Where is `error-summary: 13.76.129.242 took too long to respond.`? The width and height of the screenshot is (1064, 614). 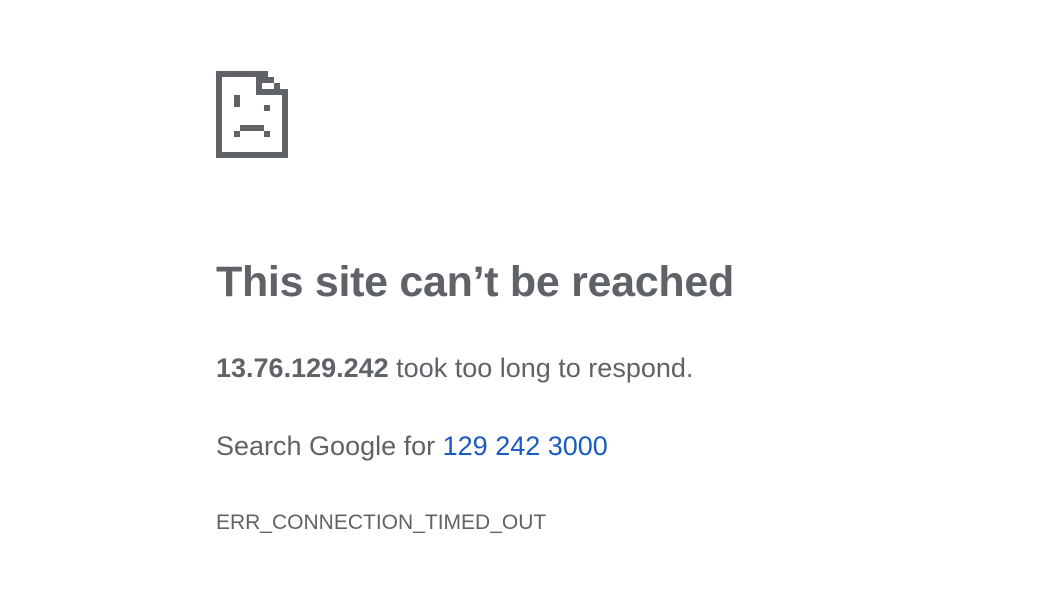 error-summary: 13.76.129.242 took too long to respond. is located at coordinates (454, 368).